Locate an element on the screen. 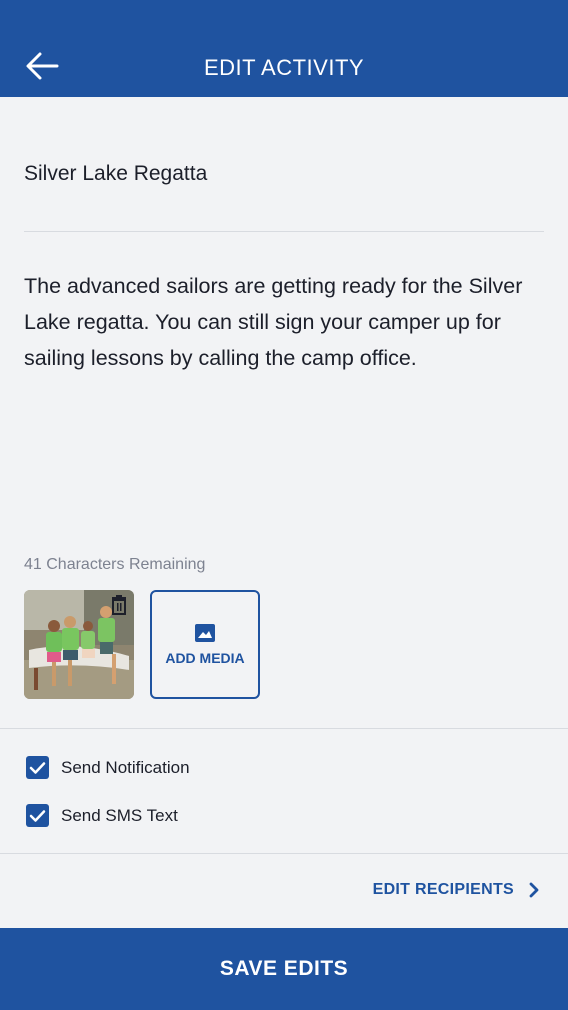 Image resolution: width=568 pixels, height=1010 pixels. media-thumbnail is located at coordinates (79, 644).